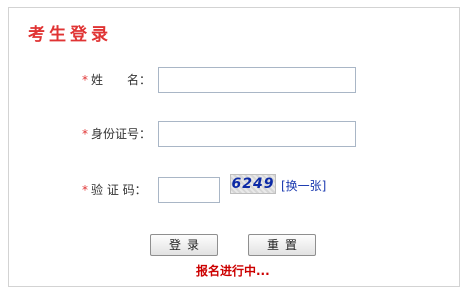  I want to click on page-title: 考生登录, so click(70, 35).